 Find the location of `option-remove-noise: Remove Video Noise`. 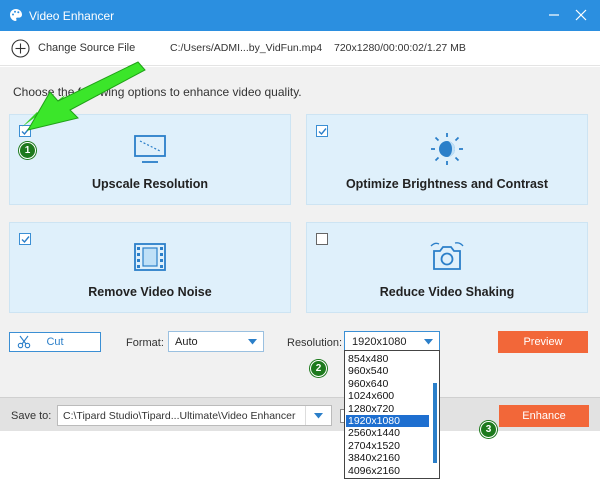

option-remove-noise: Remove Video Noise is located at coordinates (150, 267).